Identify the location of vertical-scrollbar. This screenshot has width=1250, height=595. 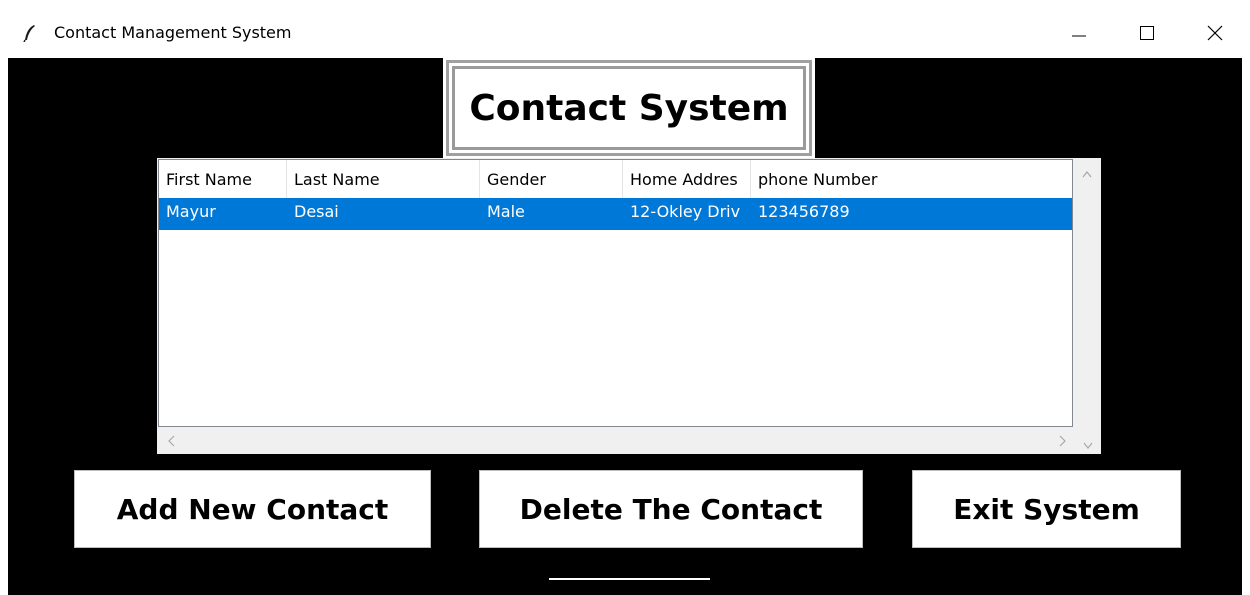
(1087, 293).